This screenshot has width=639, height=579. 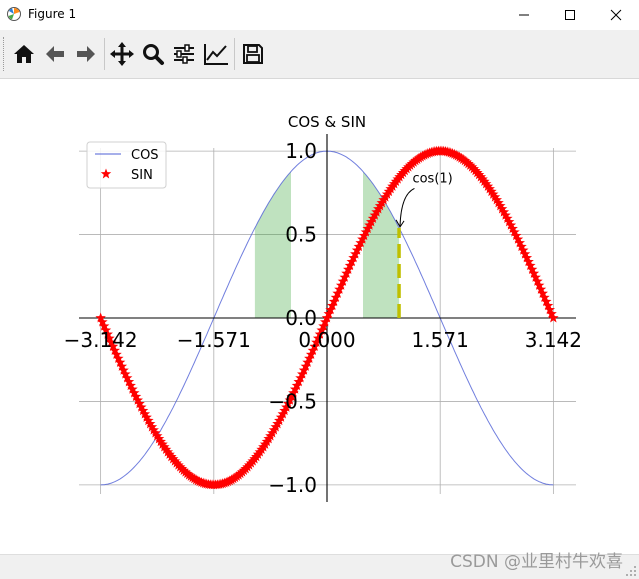 What do you see at coordinates (432, 178) in the screenshot?
I see `annotation-text: cos(1)` at bounding box center [432, 178].